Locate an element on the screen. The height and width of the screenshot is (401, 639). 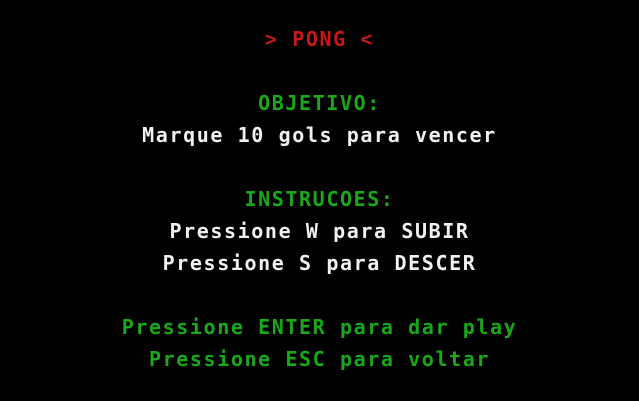
instruction-up: Pressione W para SUBIR is located at coordinates (319, 231).